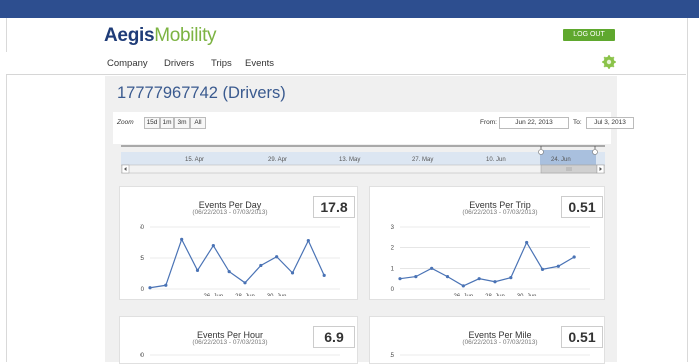 Image resolution: width=699 pixels, height=364 pixels. Describe the element at coordinates (129, 35) in the screenshot. I see `brand-logo-part1: Aegis` at that location.